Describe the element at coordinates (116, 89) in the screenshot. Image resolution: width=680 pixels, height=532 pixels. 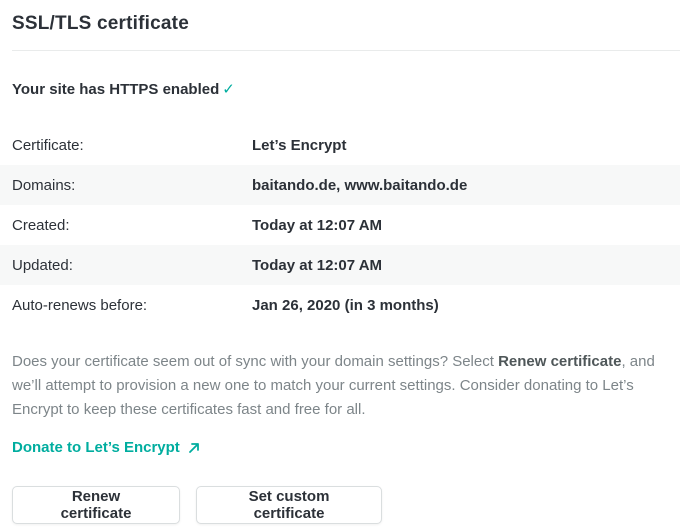
I see `https-status-text: Your site has HTTPS enabled` at that location.